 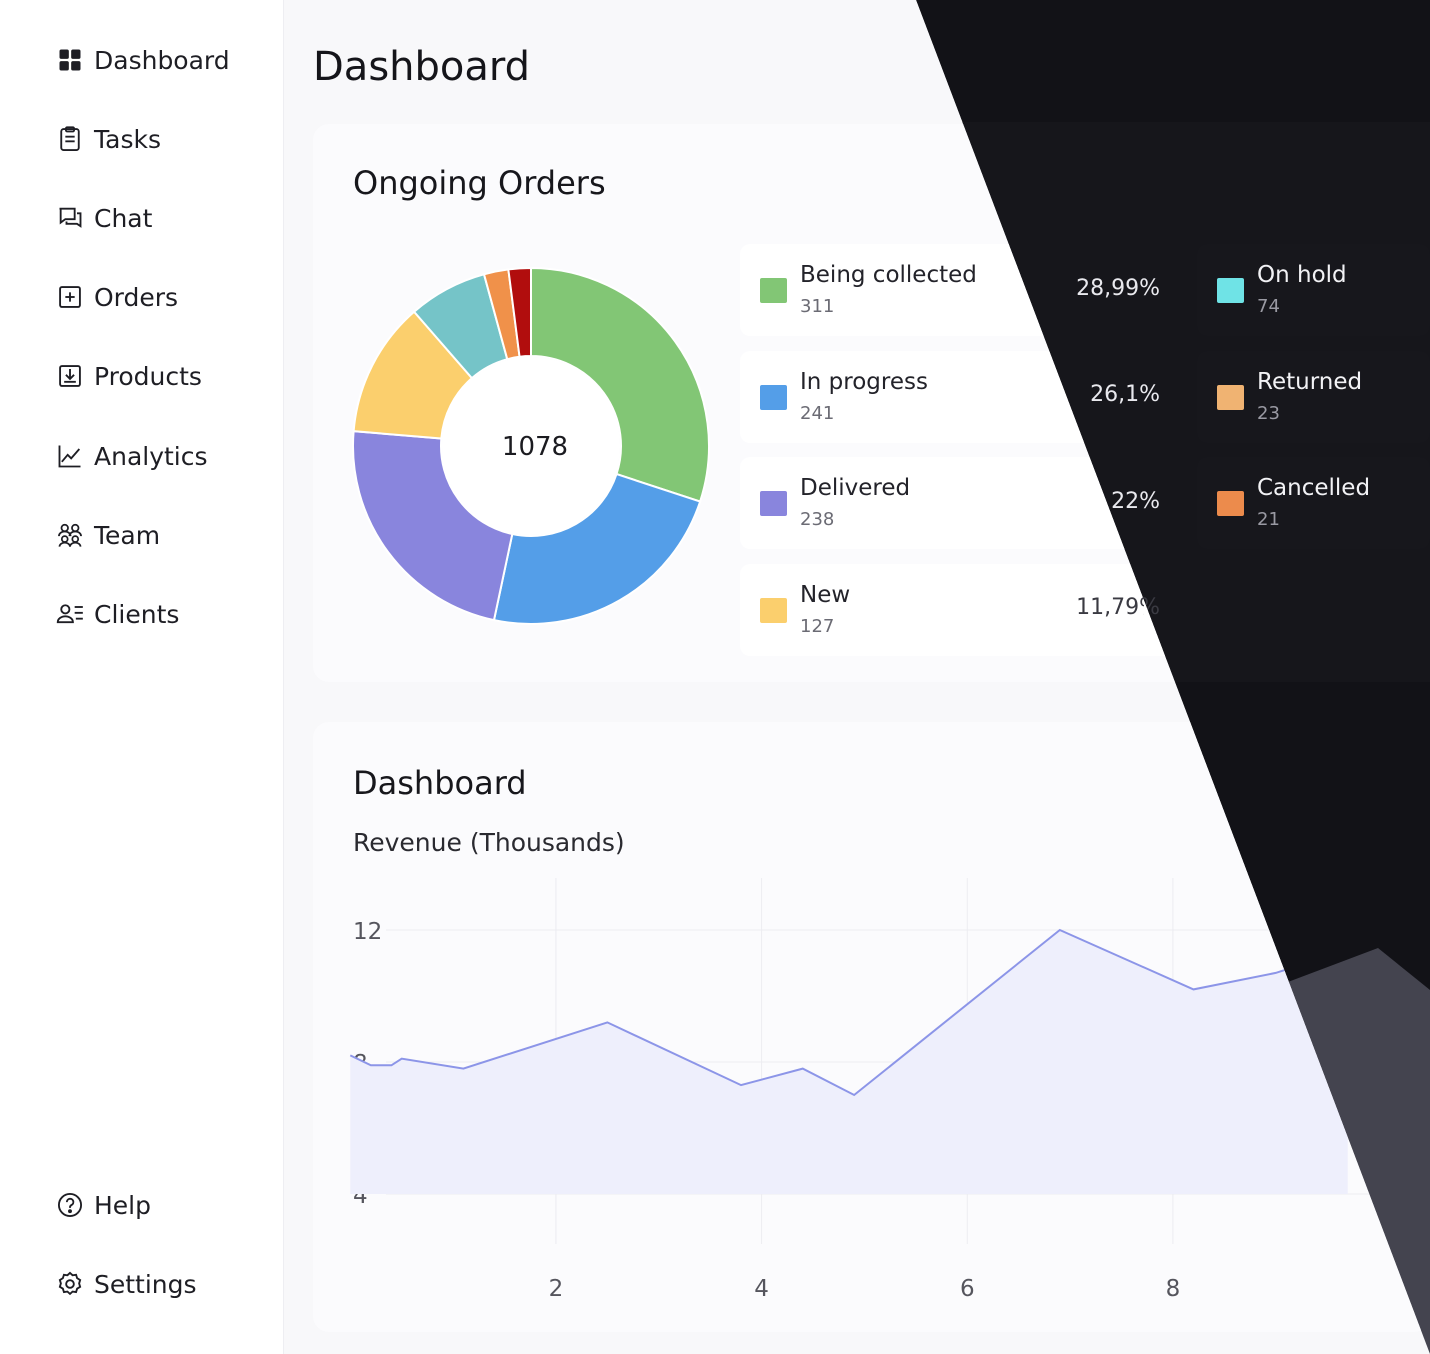 What do you see at coordinates (479, 183) in the screenshot?
I see `ongoing-orders-title: Ongoing Orders` at bounding box center [479, 183].